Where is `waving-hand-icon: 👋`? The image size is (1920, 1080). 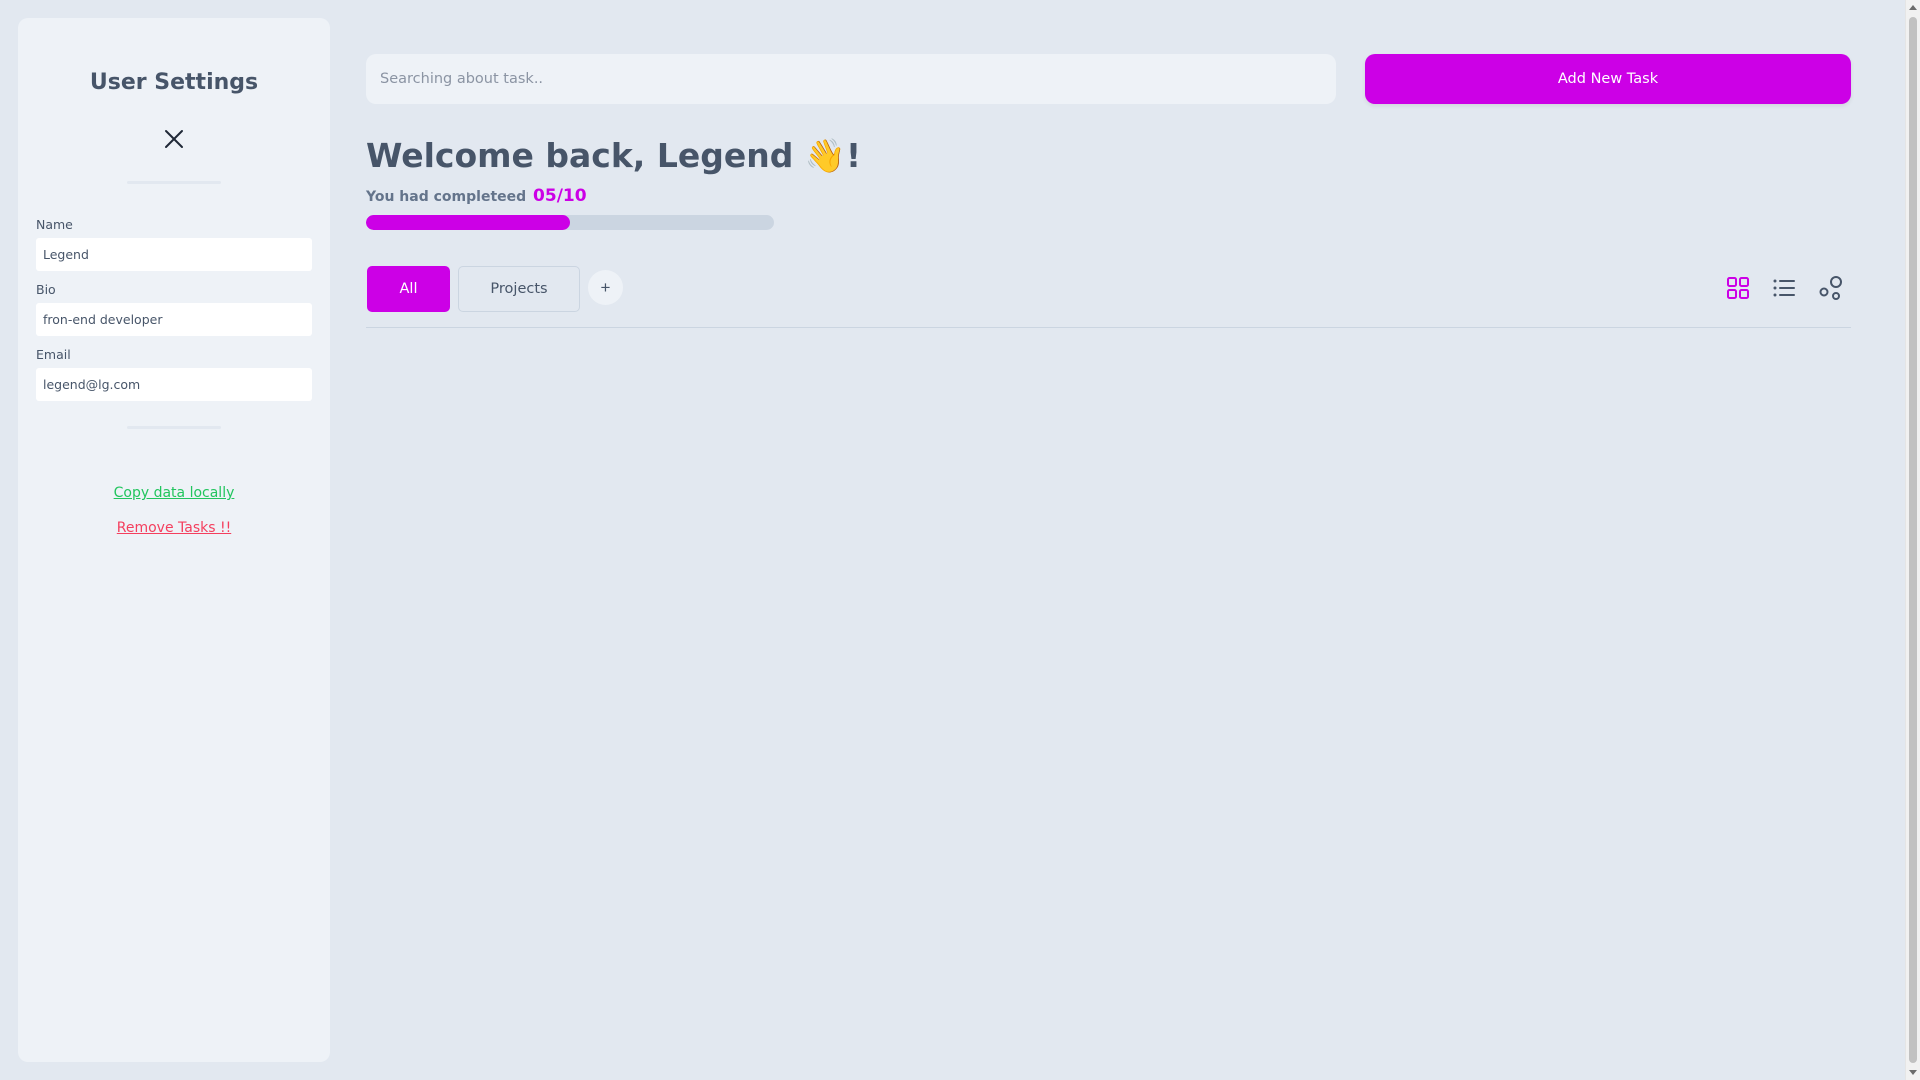
waving-hand-icon: 👋 is located at coordinates (825, 155).